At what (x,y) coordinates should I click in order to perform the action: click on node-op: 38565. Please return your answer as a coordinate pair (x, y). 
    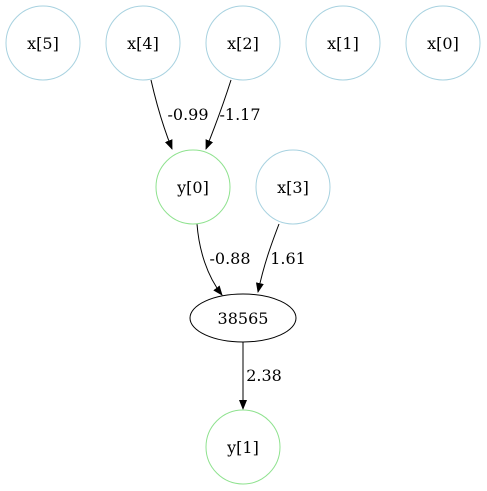
    Looking at the image, I should click on (243, 318).